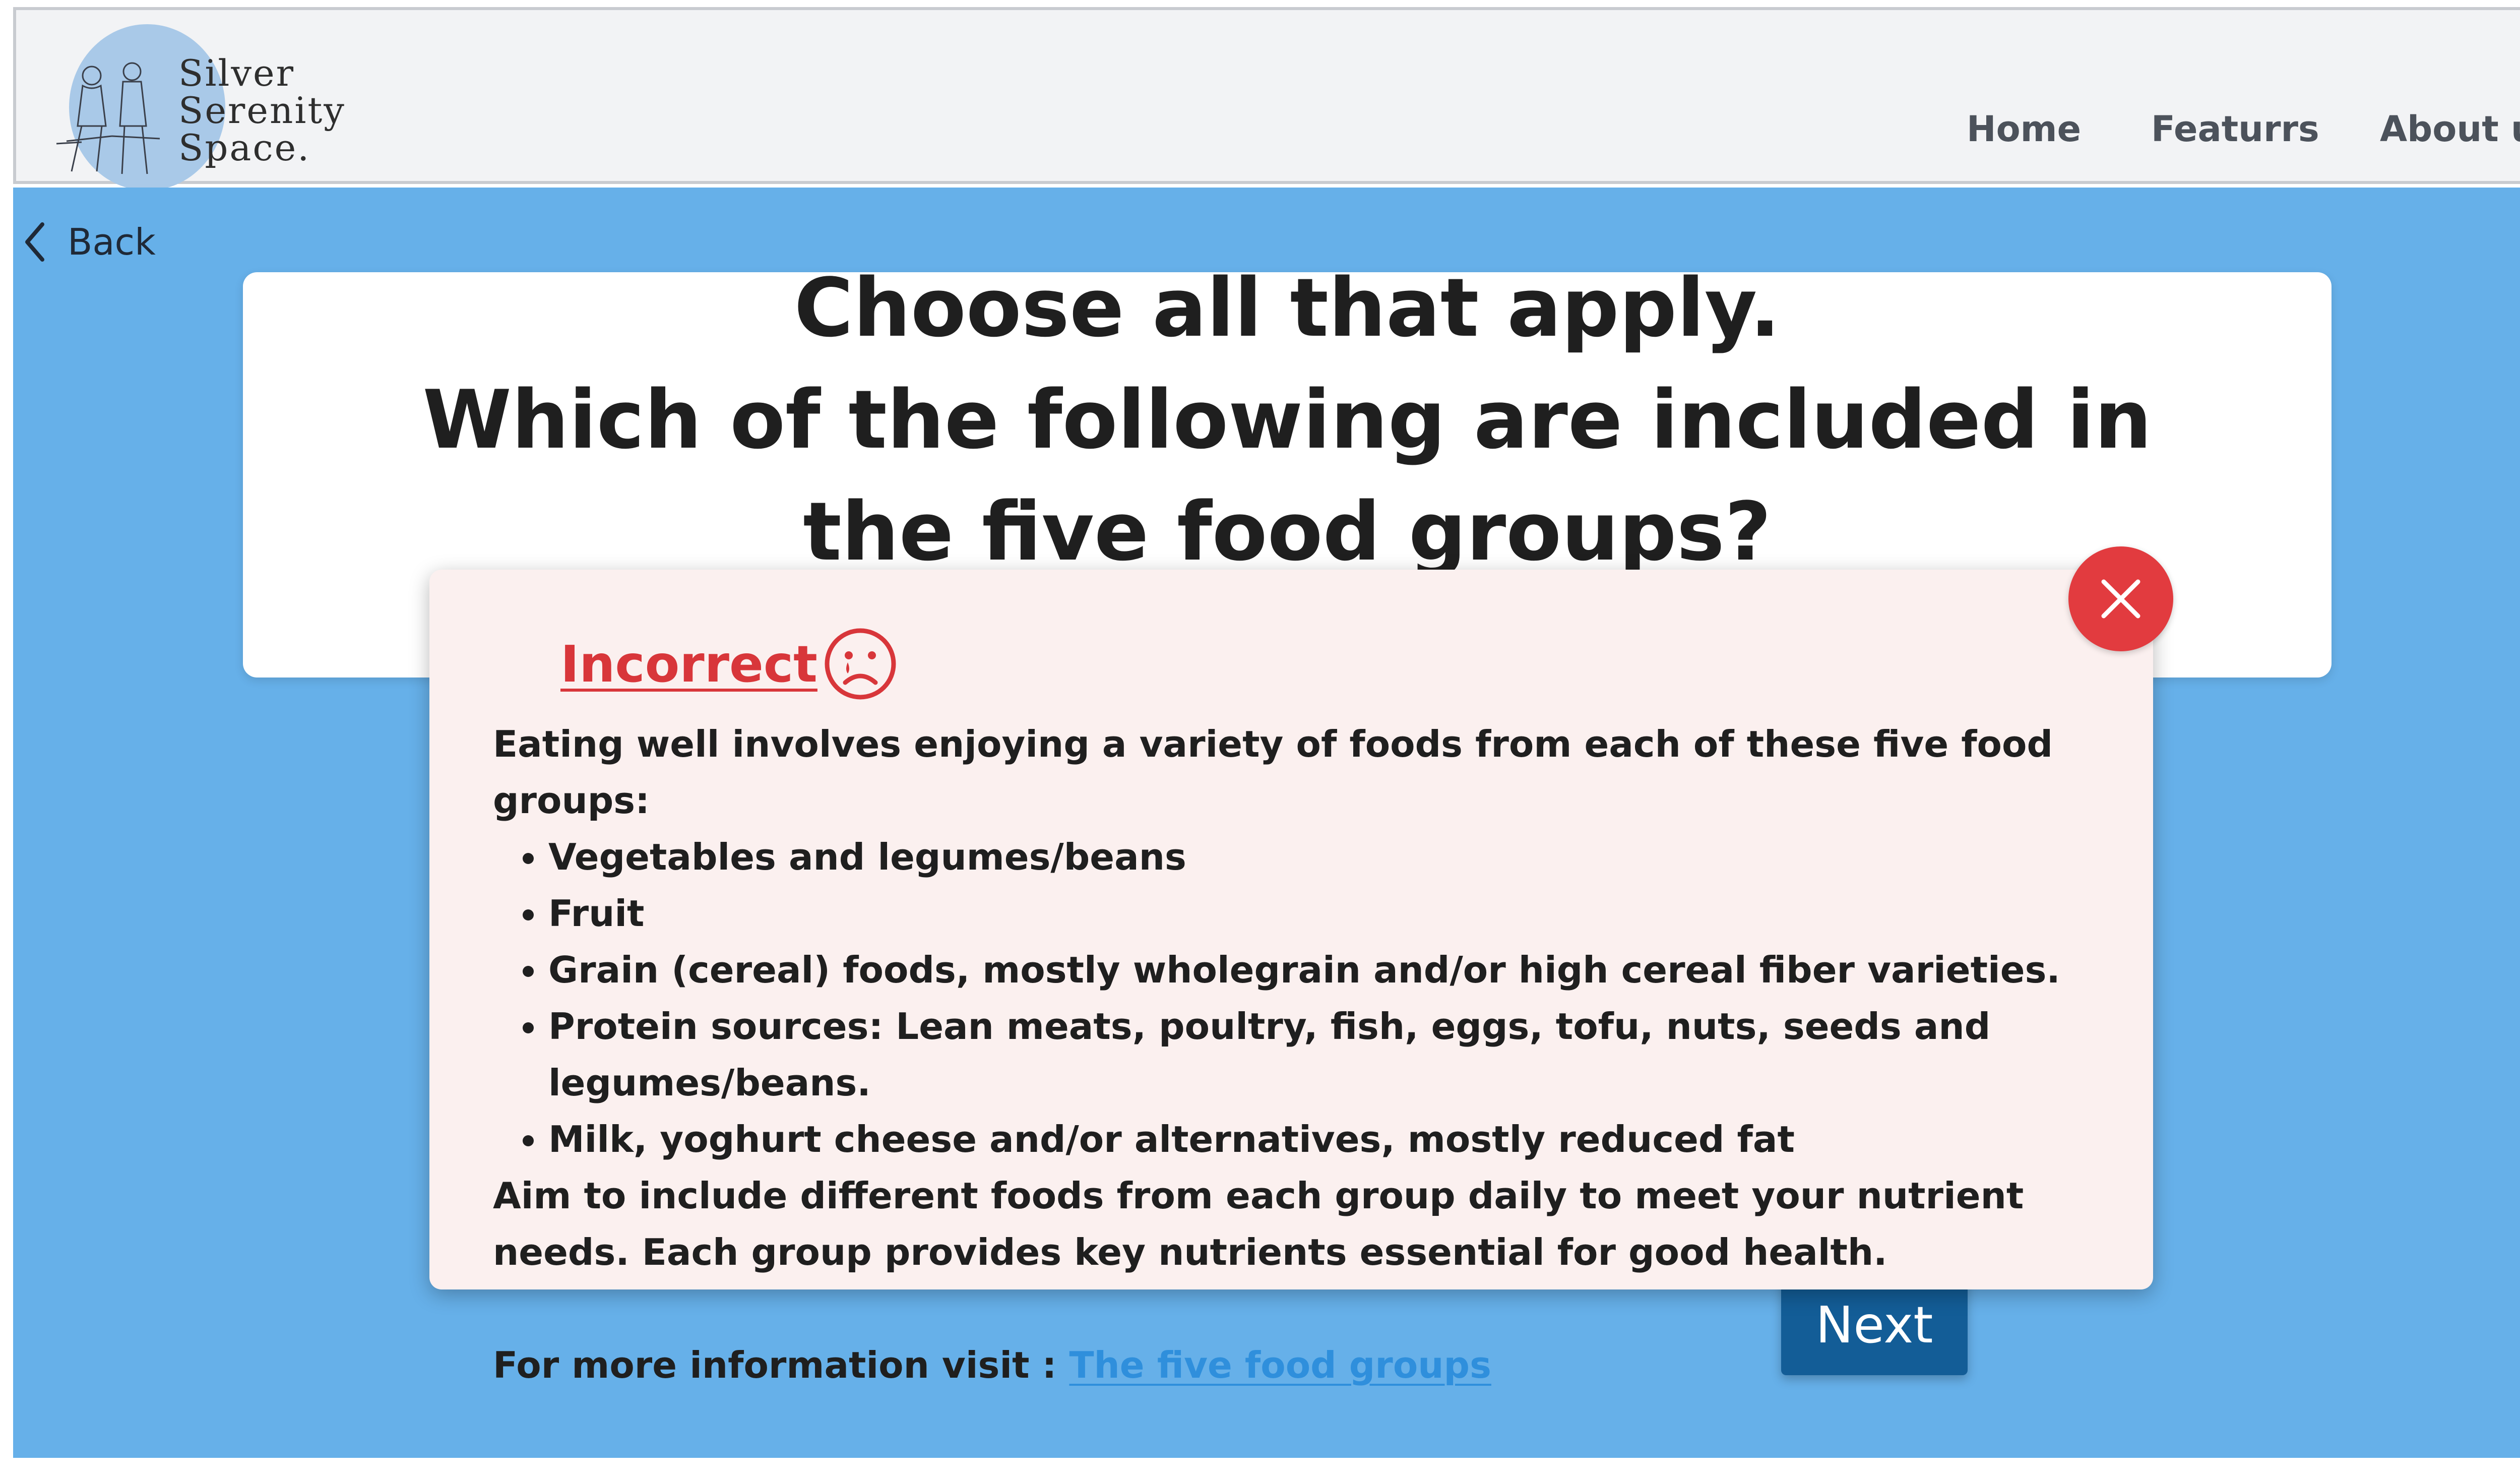  I want to click on five-food-groups-link: The five food groups, so click(1280, 1365).